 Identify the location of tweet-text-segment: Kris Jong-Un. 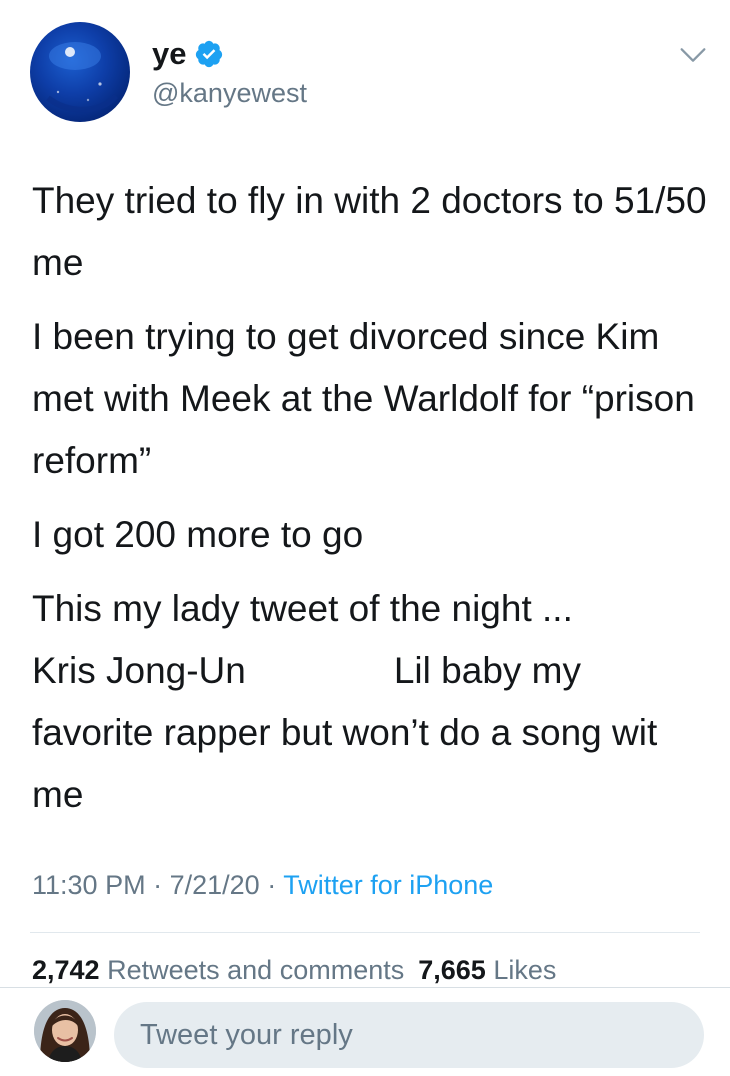
(139, 670).